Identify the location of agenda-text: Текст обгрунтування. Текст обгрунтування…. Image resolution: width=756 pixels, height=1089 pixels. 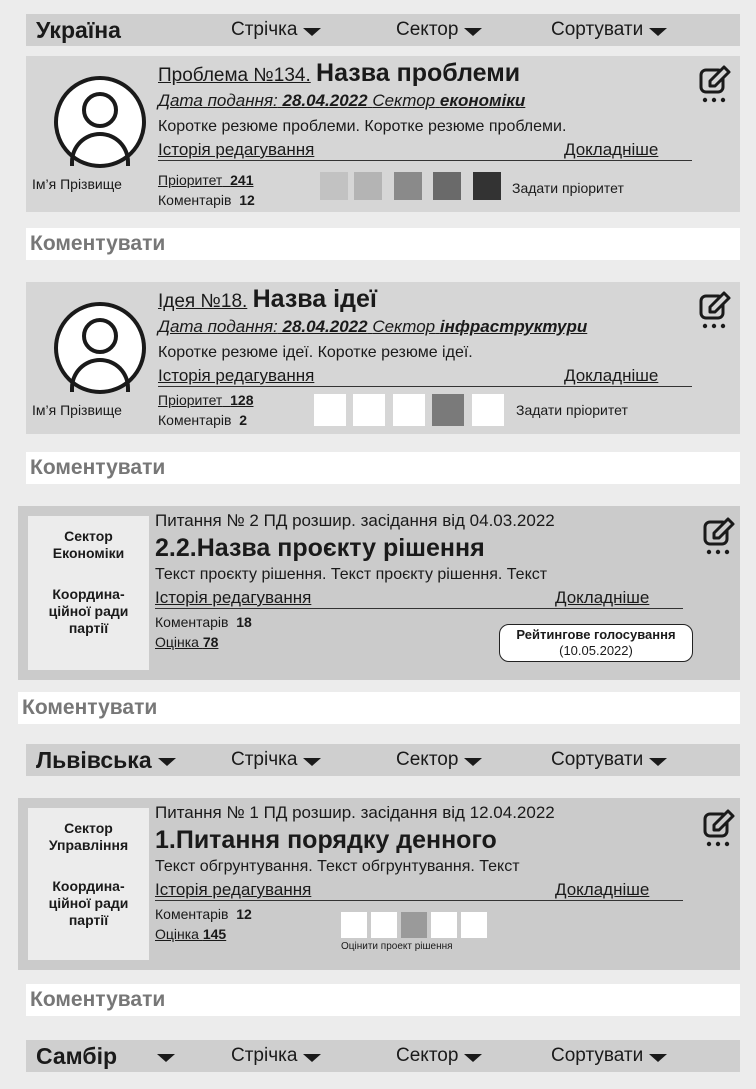
(337, 866).